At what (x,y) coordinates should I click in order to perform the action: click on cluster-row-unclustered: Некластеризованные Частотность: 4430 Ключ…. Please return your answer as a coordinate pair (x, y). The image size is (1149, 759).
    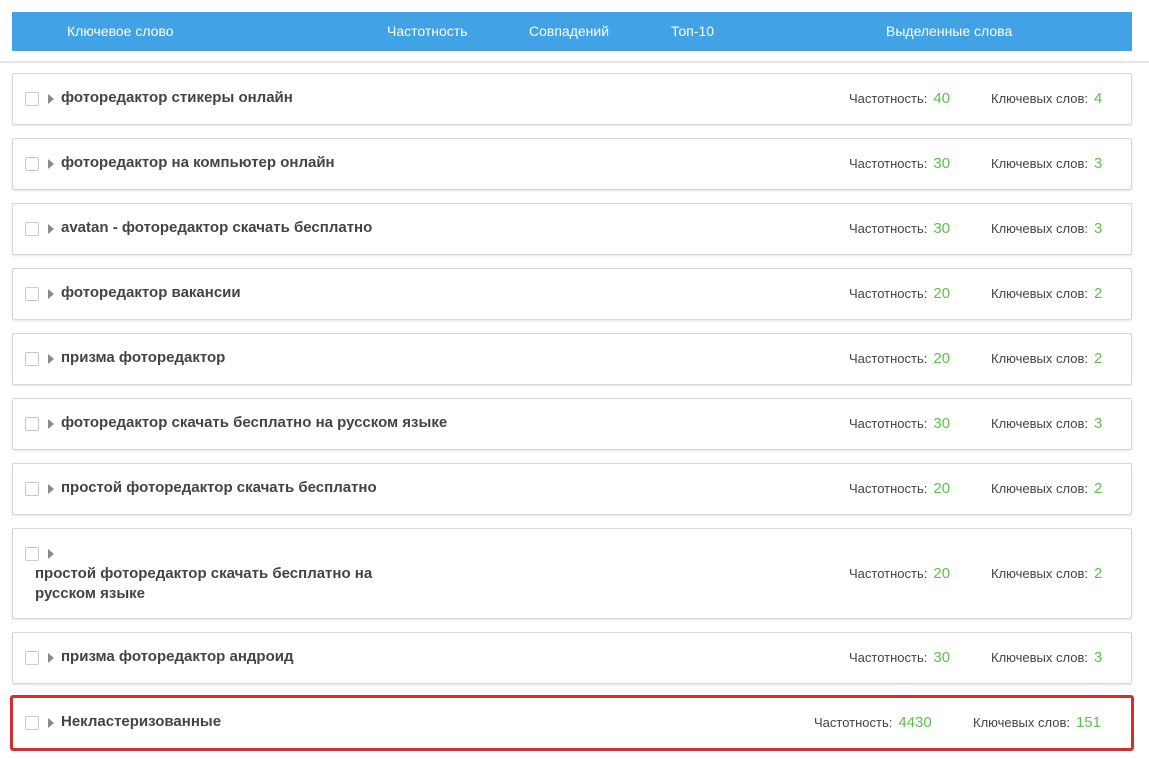
    Looking at the image, I should click on (572, 723).